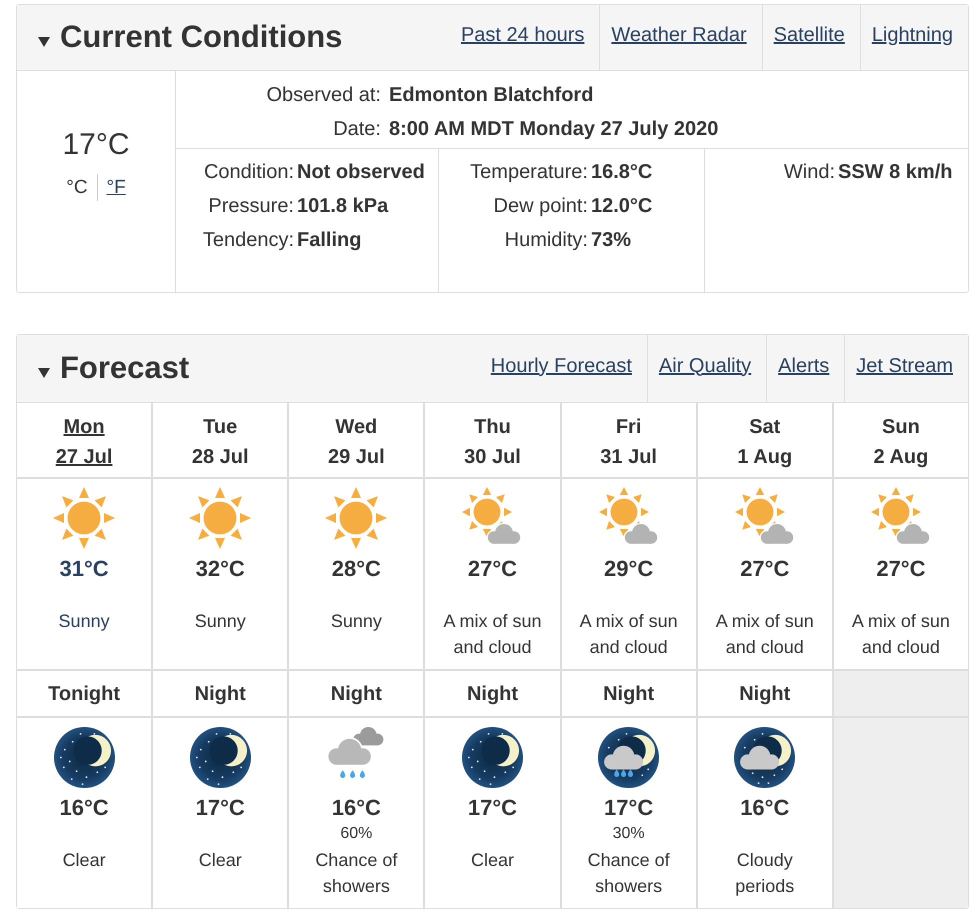 The image size is (980, 911). What do you see at coordinates (201, 37) in the screenshot?
I see `section-title: Current Conditions` at bounding box center [201, 37].